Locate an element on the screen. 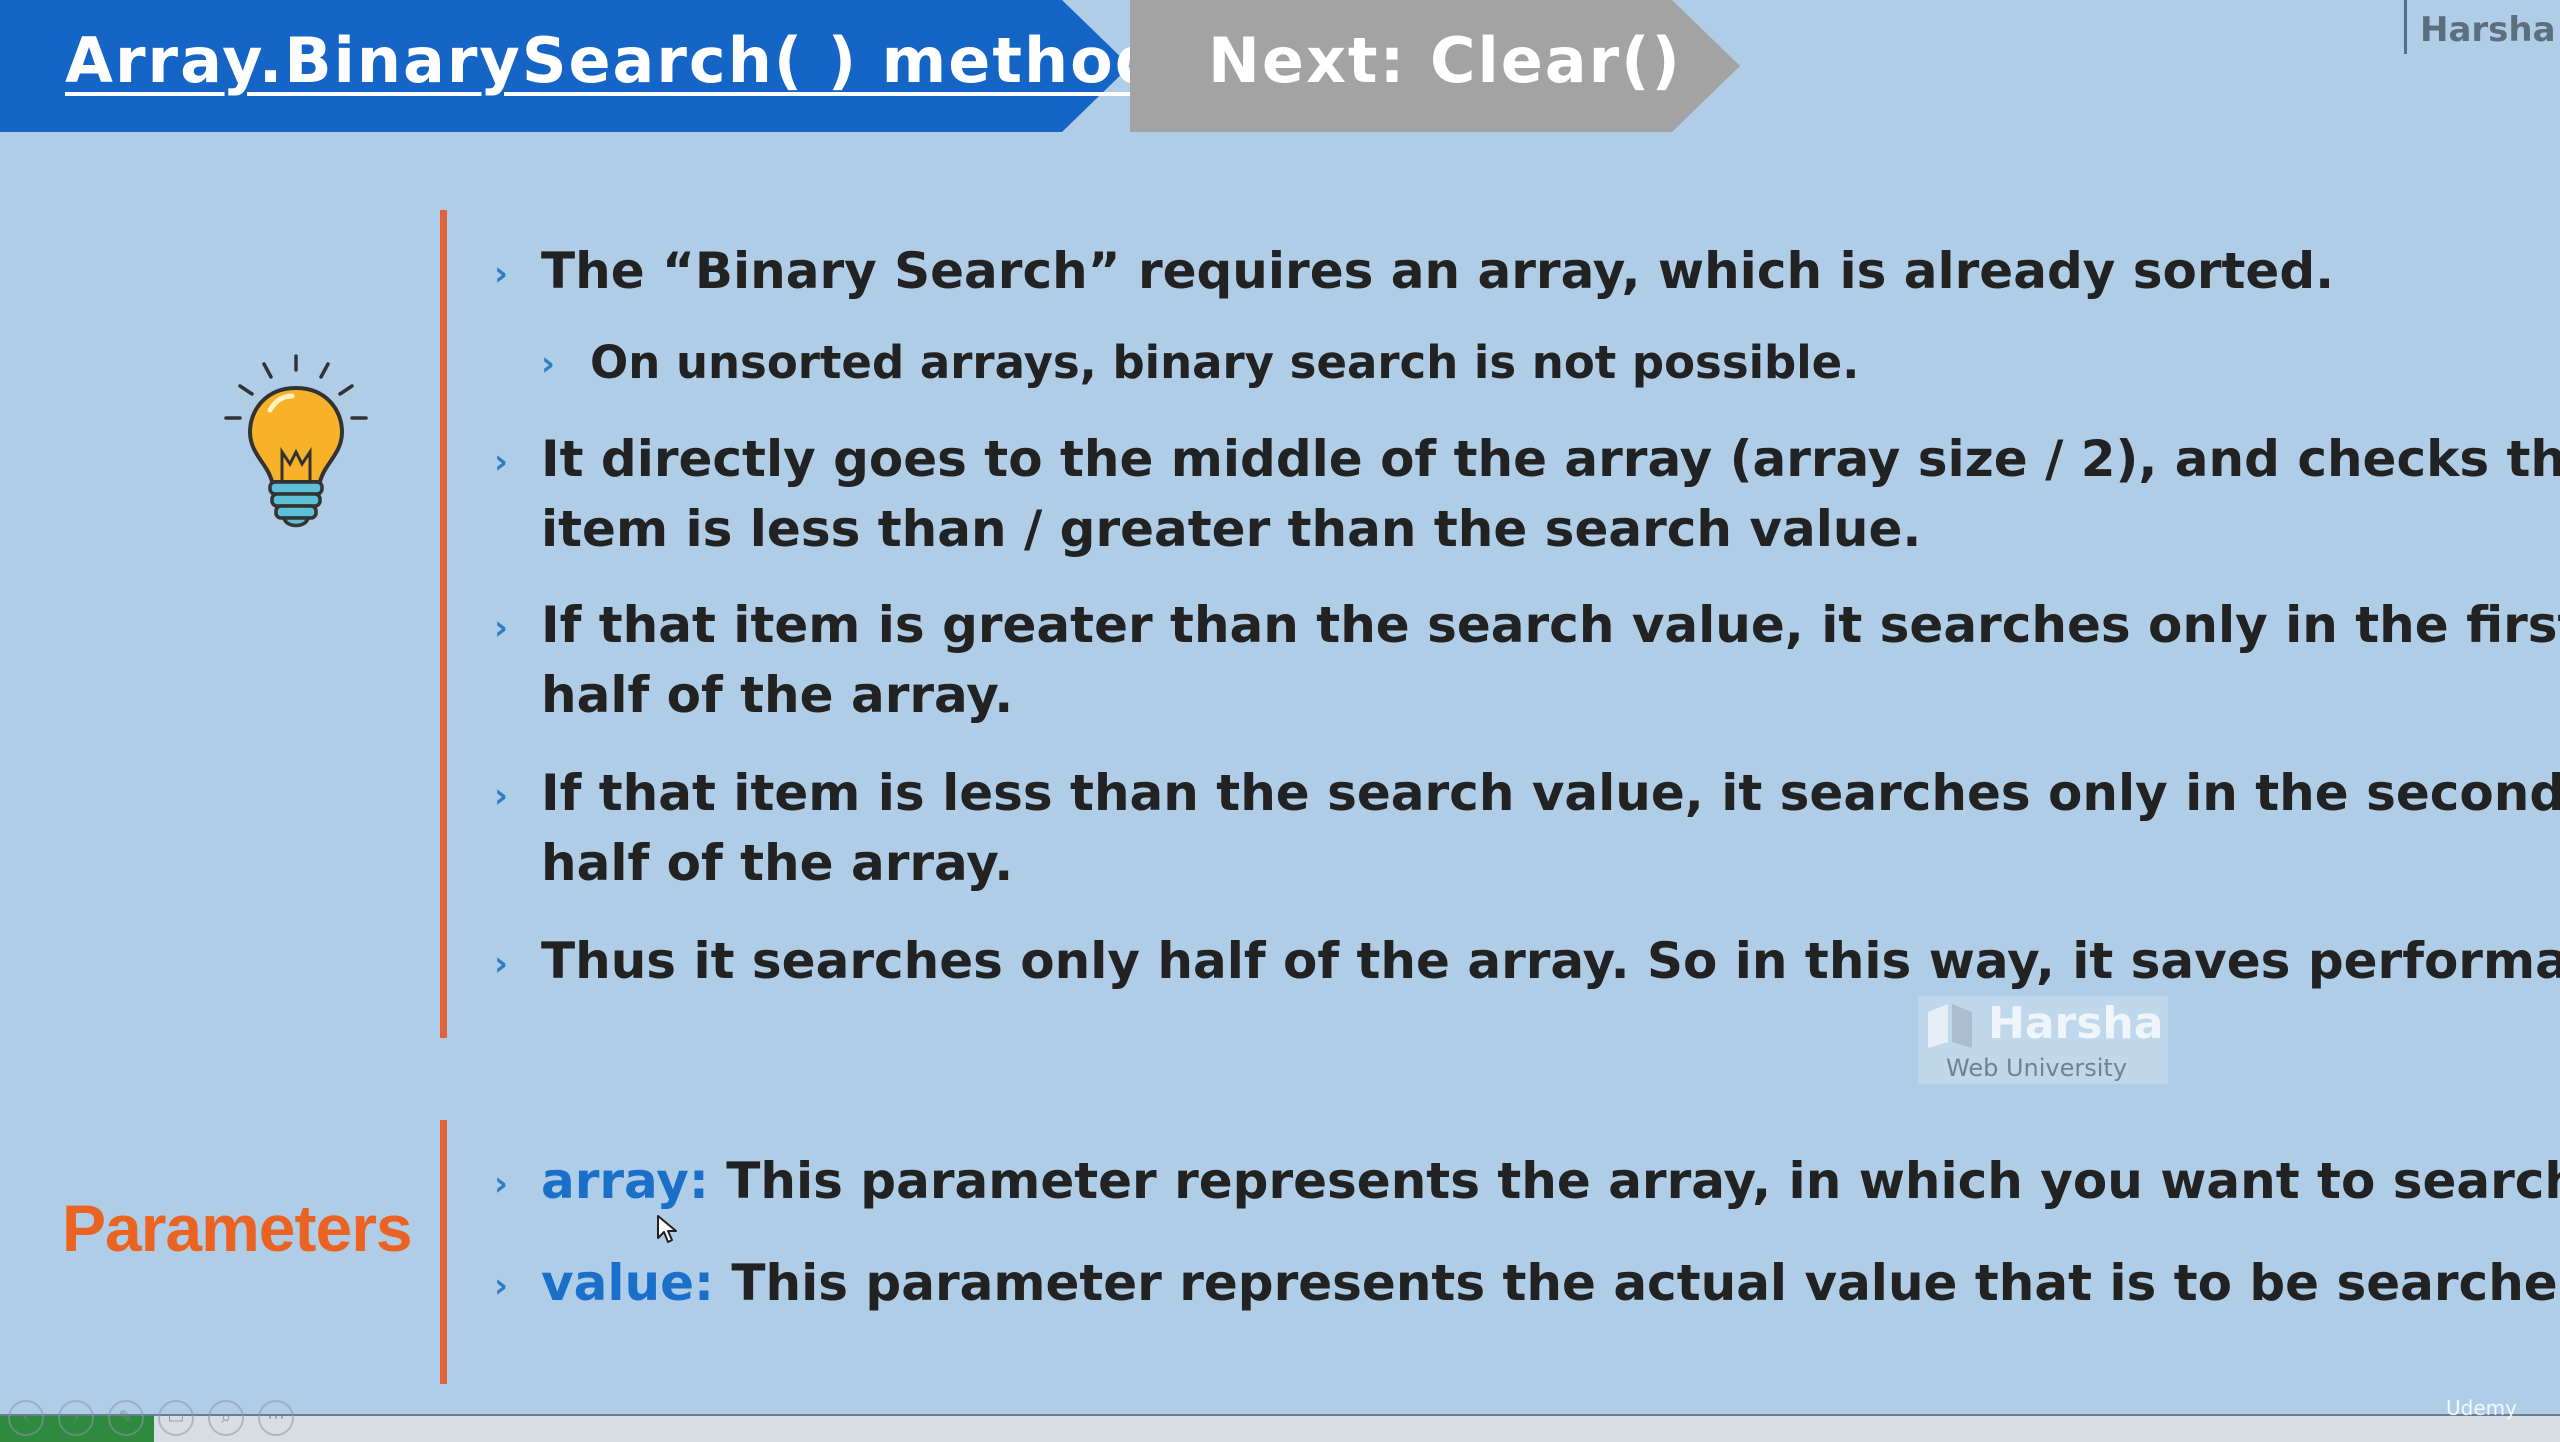  prev-icon: ‹ is located at coordinates (26, 1418).